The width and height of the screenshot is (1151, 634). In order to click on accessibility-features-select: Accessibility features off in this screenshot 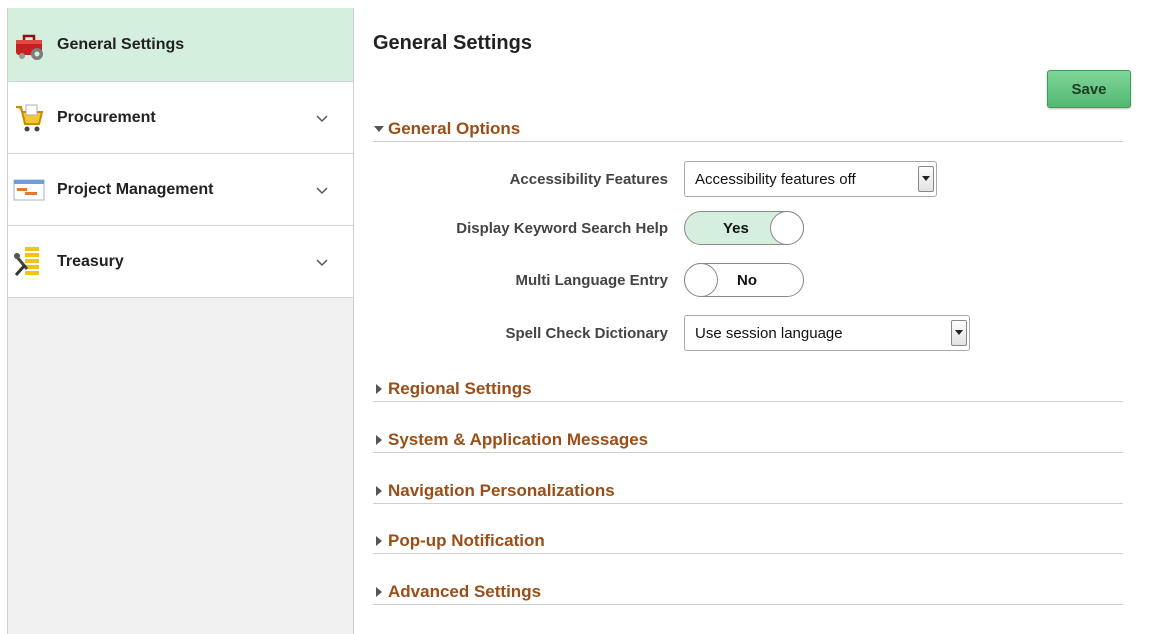, I will do `click(810, 179)`.